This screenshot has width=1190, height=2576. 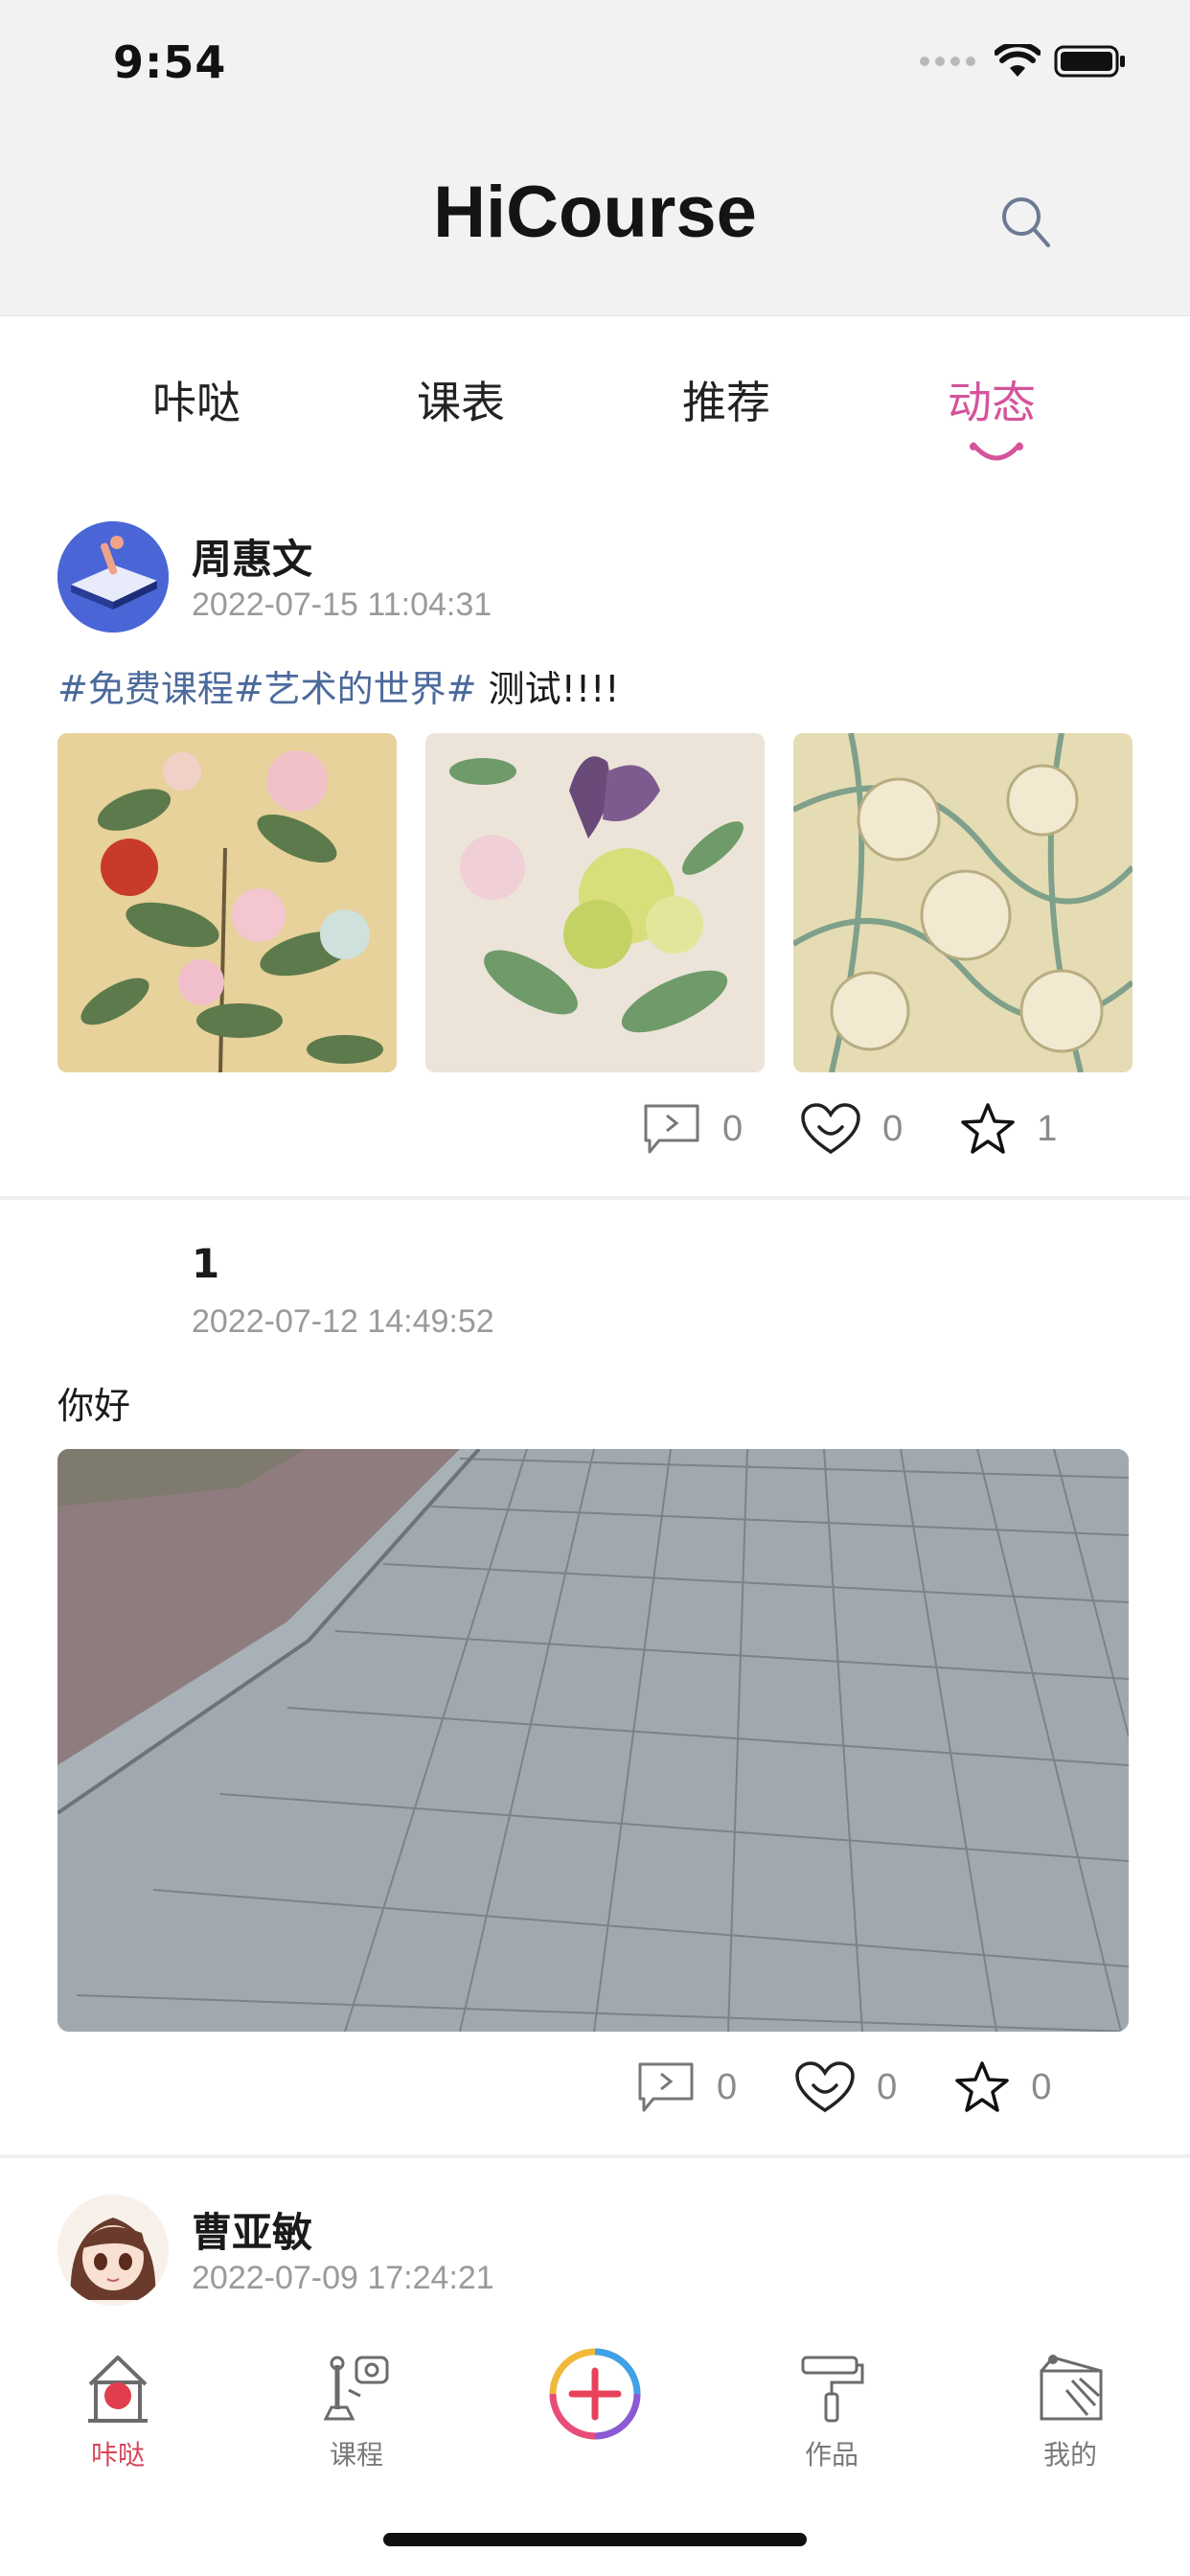 I want to click on post-body: 测试!!!!, so click(x=548, y=689).